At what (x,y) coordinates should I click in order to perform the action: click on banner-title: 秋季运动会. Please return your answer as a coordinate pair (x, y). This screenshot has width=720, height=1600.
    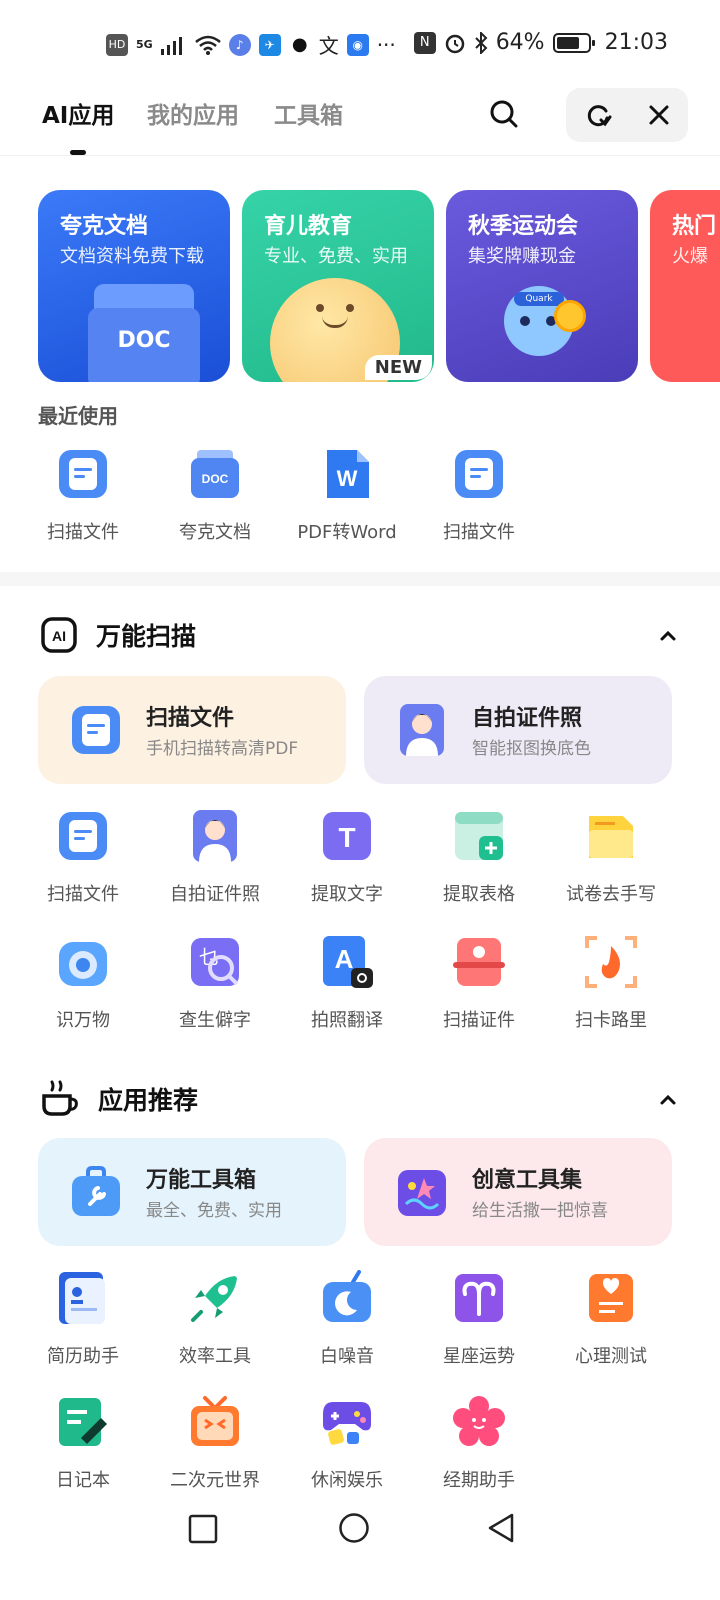
    Looking at the image, I should click on (523, 226).